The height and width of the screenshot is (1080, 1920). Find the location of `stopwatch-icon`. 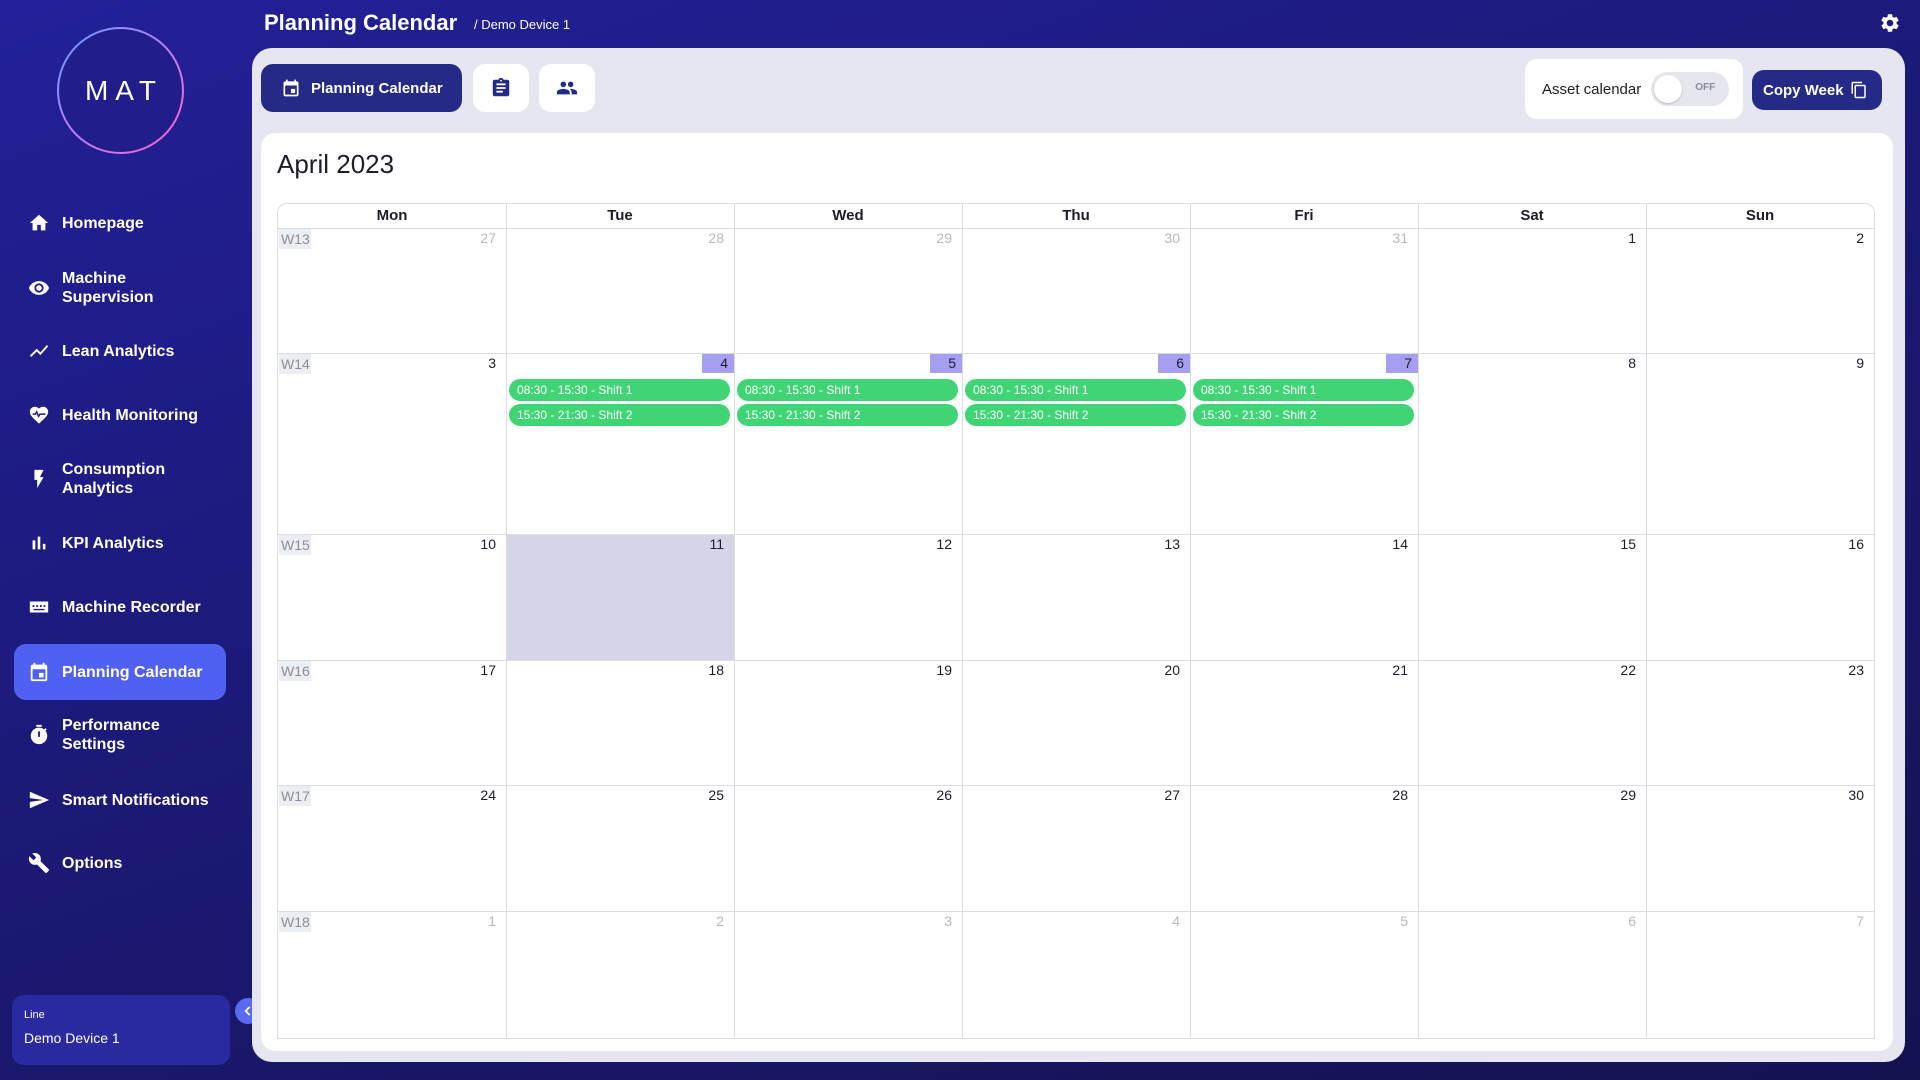

stopwatch-icon is located at coordinates (38, 735).